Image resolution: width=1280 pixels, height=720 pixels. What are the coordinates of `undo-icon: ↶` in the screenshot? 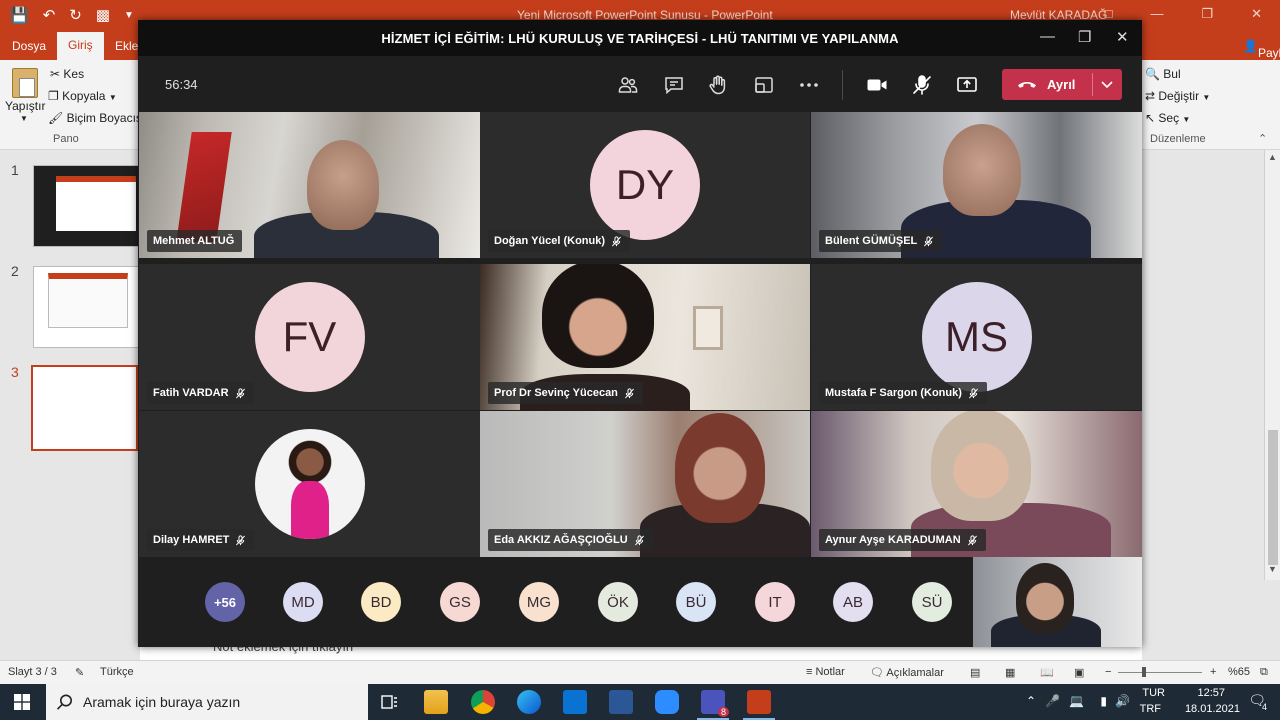 It's located at (49, 15).